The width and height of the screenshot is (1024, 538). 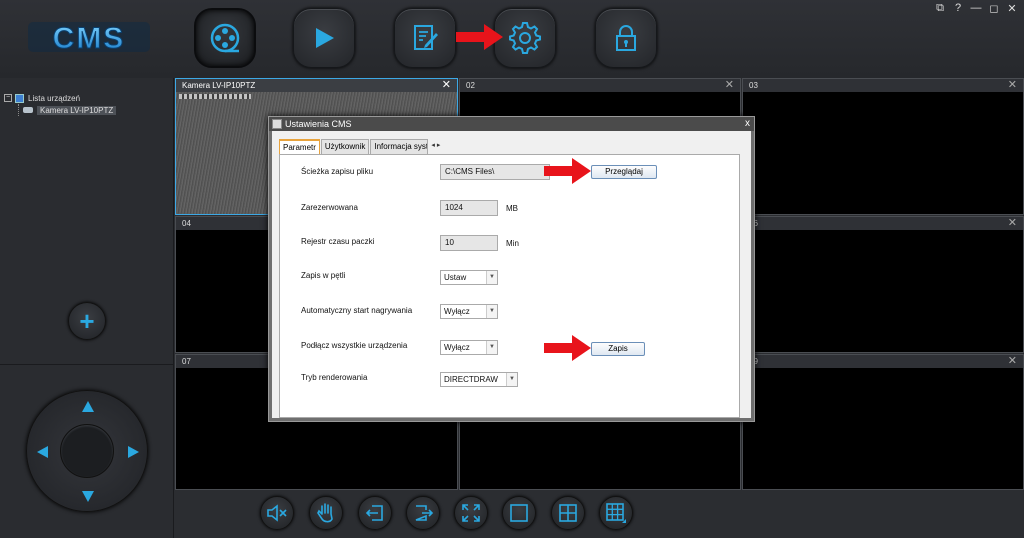 What do you see at coordinates (299, 147) in the screenshot?
I see `tab-parametr: Parametr` at bounding box center [299, 147].